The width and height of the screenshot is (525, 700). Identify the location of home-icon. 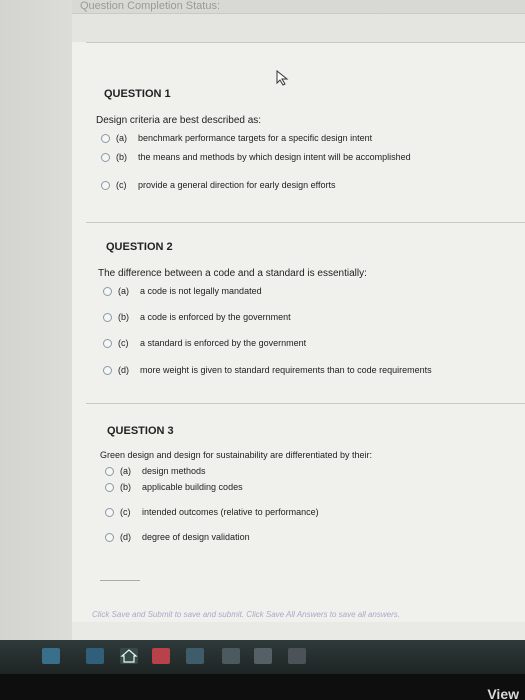
(129, 656).